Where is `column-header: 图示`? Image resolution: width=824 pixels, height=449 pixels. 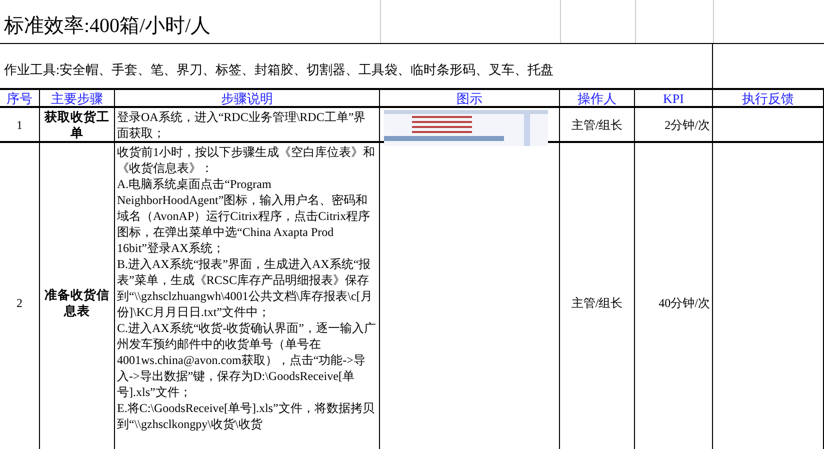
column-header: 图示 is located at coordinates (470, 99).